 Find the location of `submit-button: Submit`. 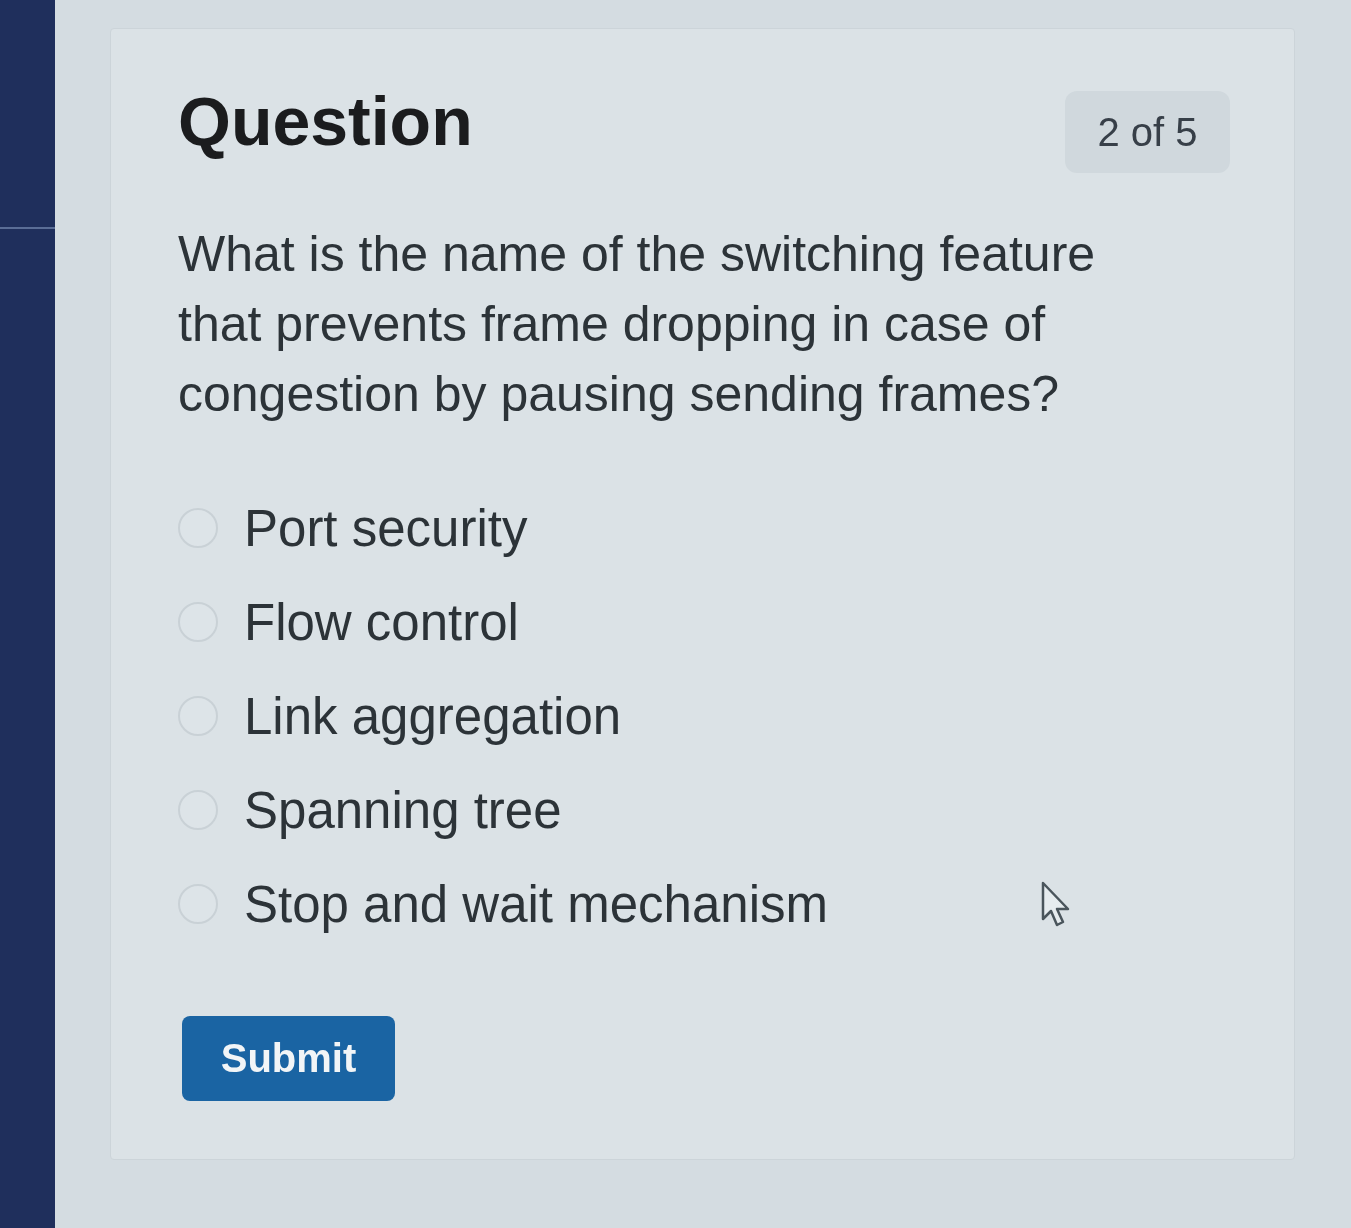

submit-button: Submit is located at coordinates (288, 1058).